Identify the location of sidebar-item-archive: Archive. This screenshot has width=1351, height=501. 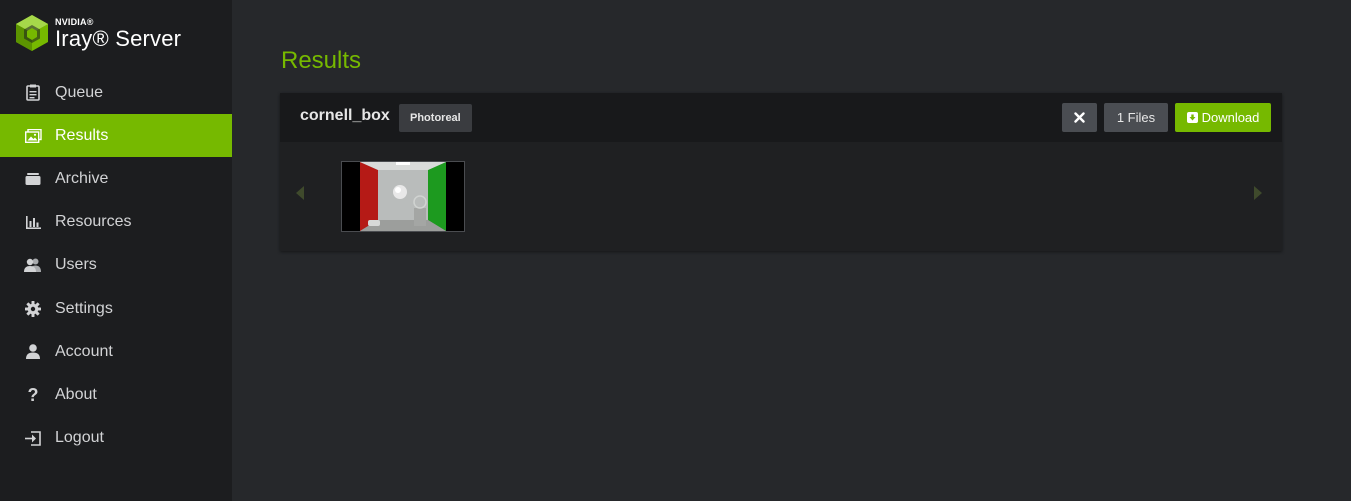
(116, 178).